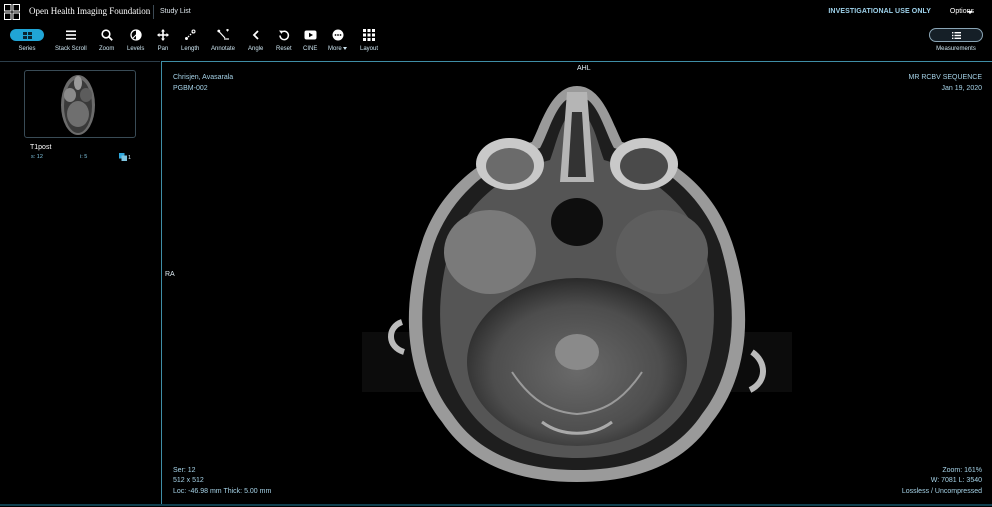 The image size is (992, 507). Describe the element at coordinates (369, 35) in the screenshot. I see `layout-icon` at that location.